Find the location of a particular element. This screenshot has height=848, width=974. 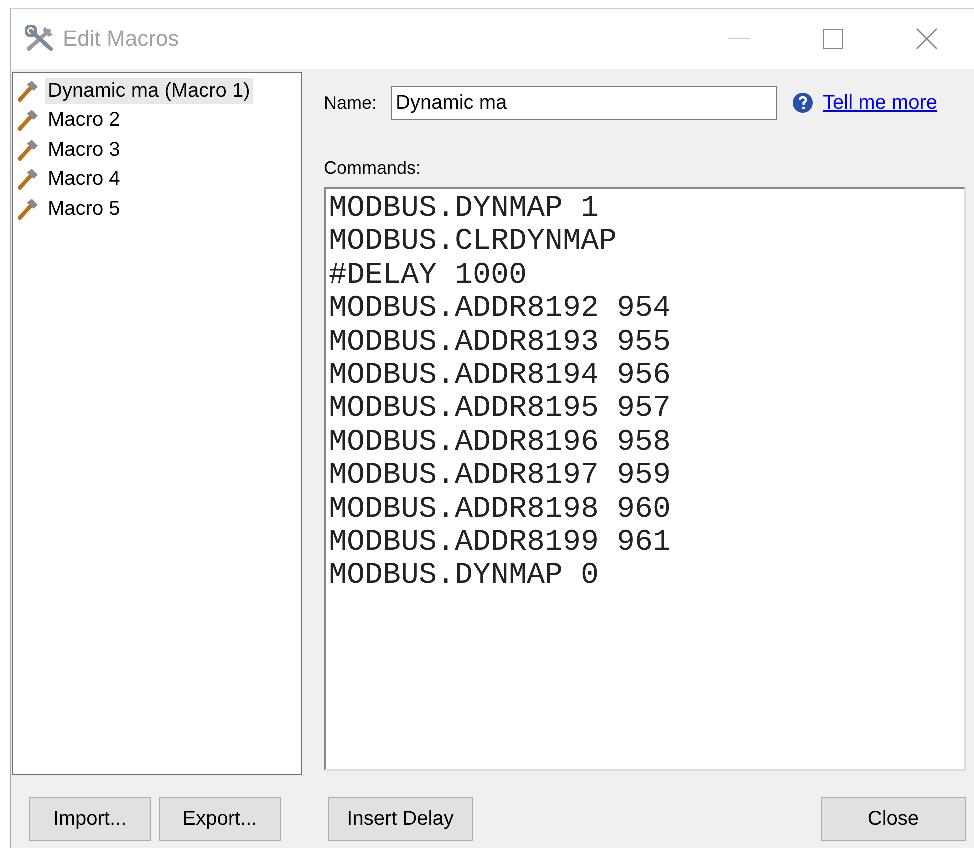

command-line: MODBUS.ADDR8197 959 is located at coordinates (500, 477).